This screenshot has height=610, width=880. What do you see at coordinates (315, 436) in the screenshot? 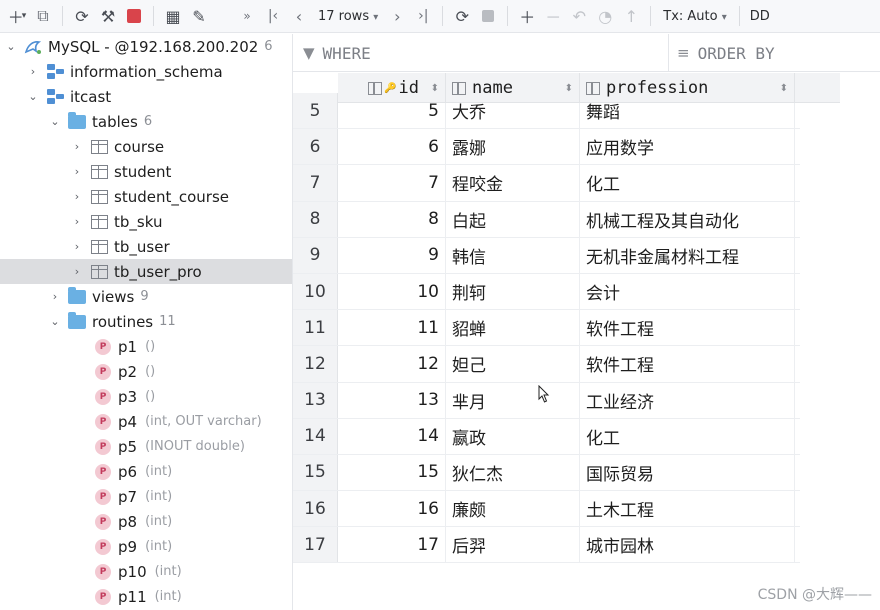
I see `row-number: 14` at bounding box center [315, 436].